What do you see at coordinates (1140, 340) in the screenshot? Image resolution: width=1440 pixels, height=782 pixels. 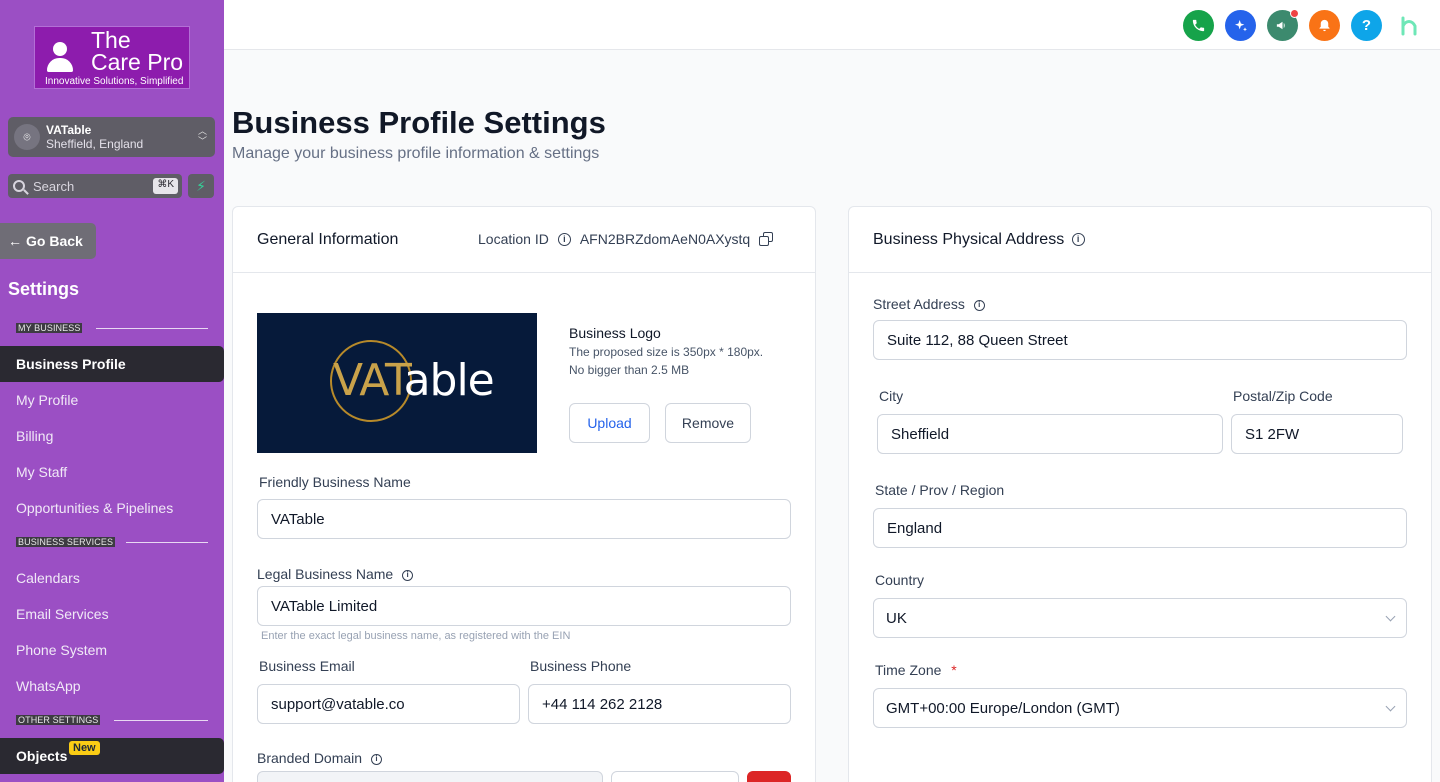 I see `street-address-input: Suite 112, 88 Queen Street` at bounding box center [1140, 340].